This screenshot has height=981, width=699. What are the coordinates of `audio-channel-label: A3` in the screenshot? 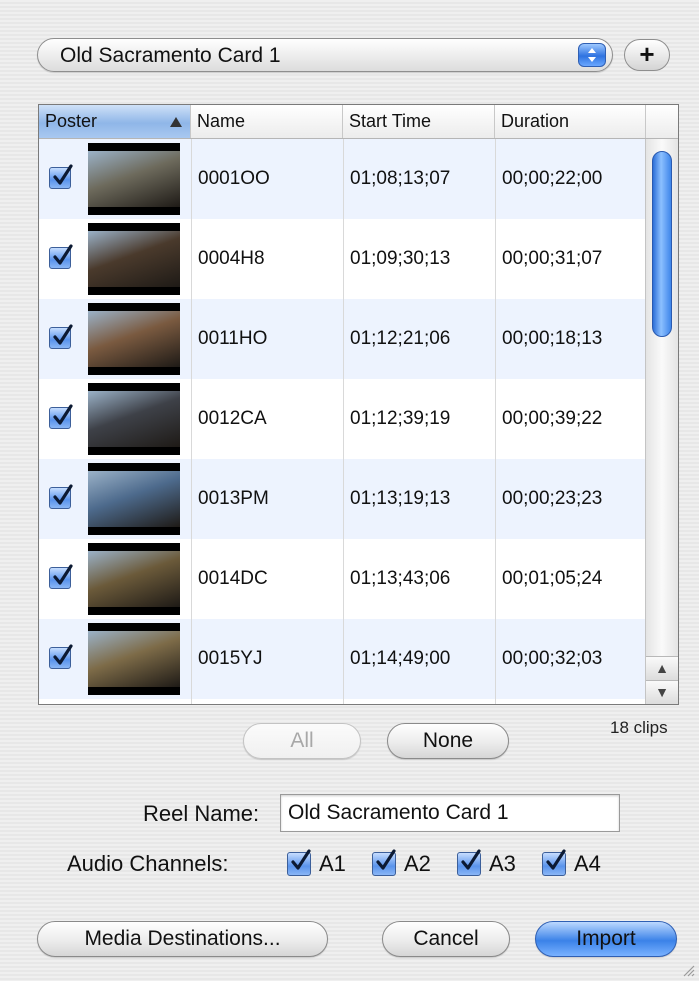 It's located at (502, 863).